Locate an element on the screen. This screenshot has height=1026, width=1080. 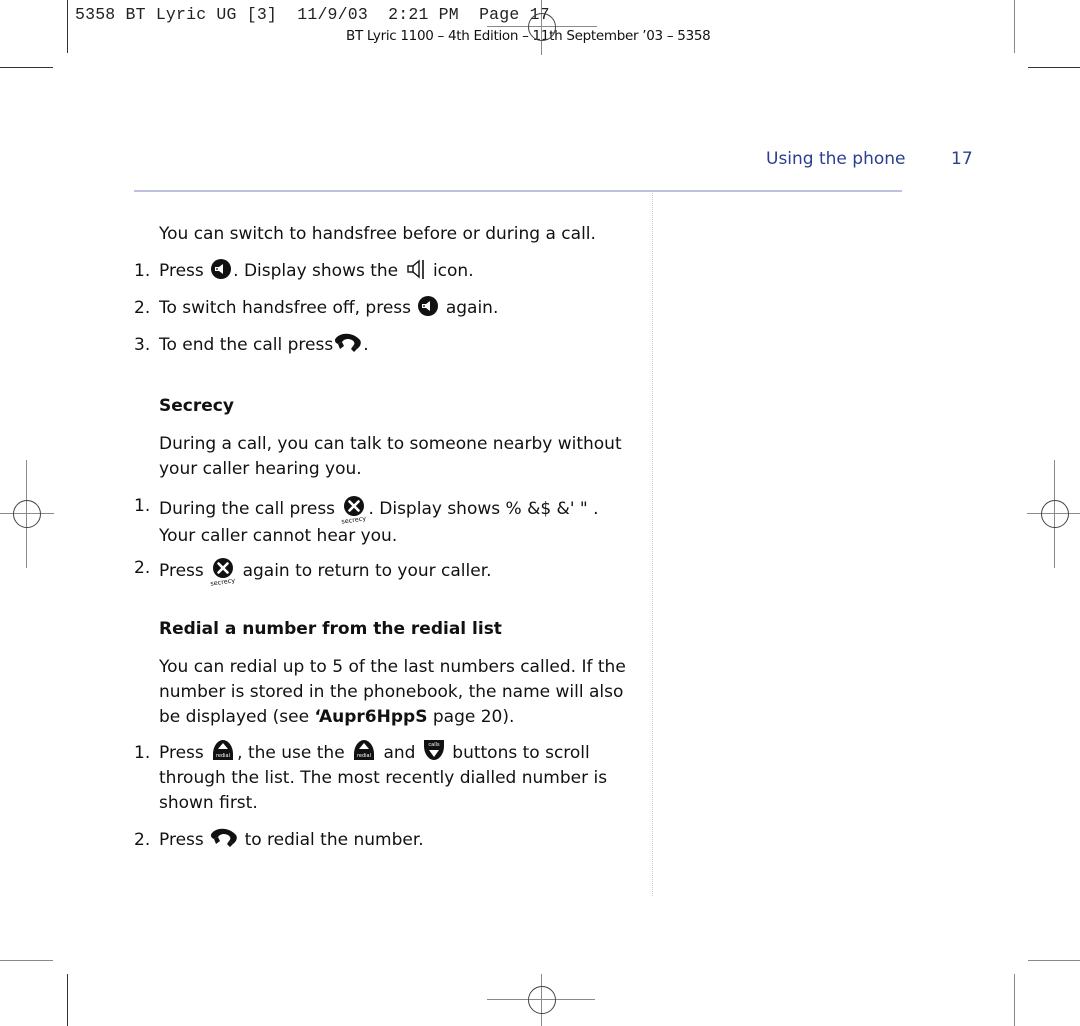
handsfree-step-1: 1. Press . Display shows the icon. is located at coordinates (384, 271).